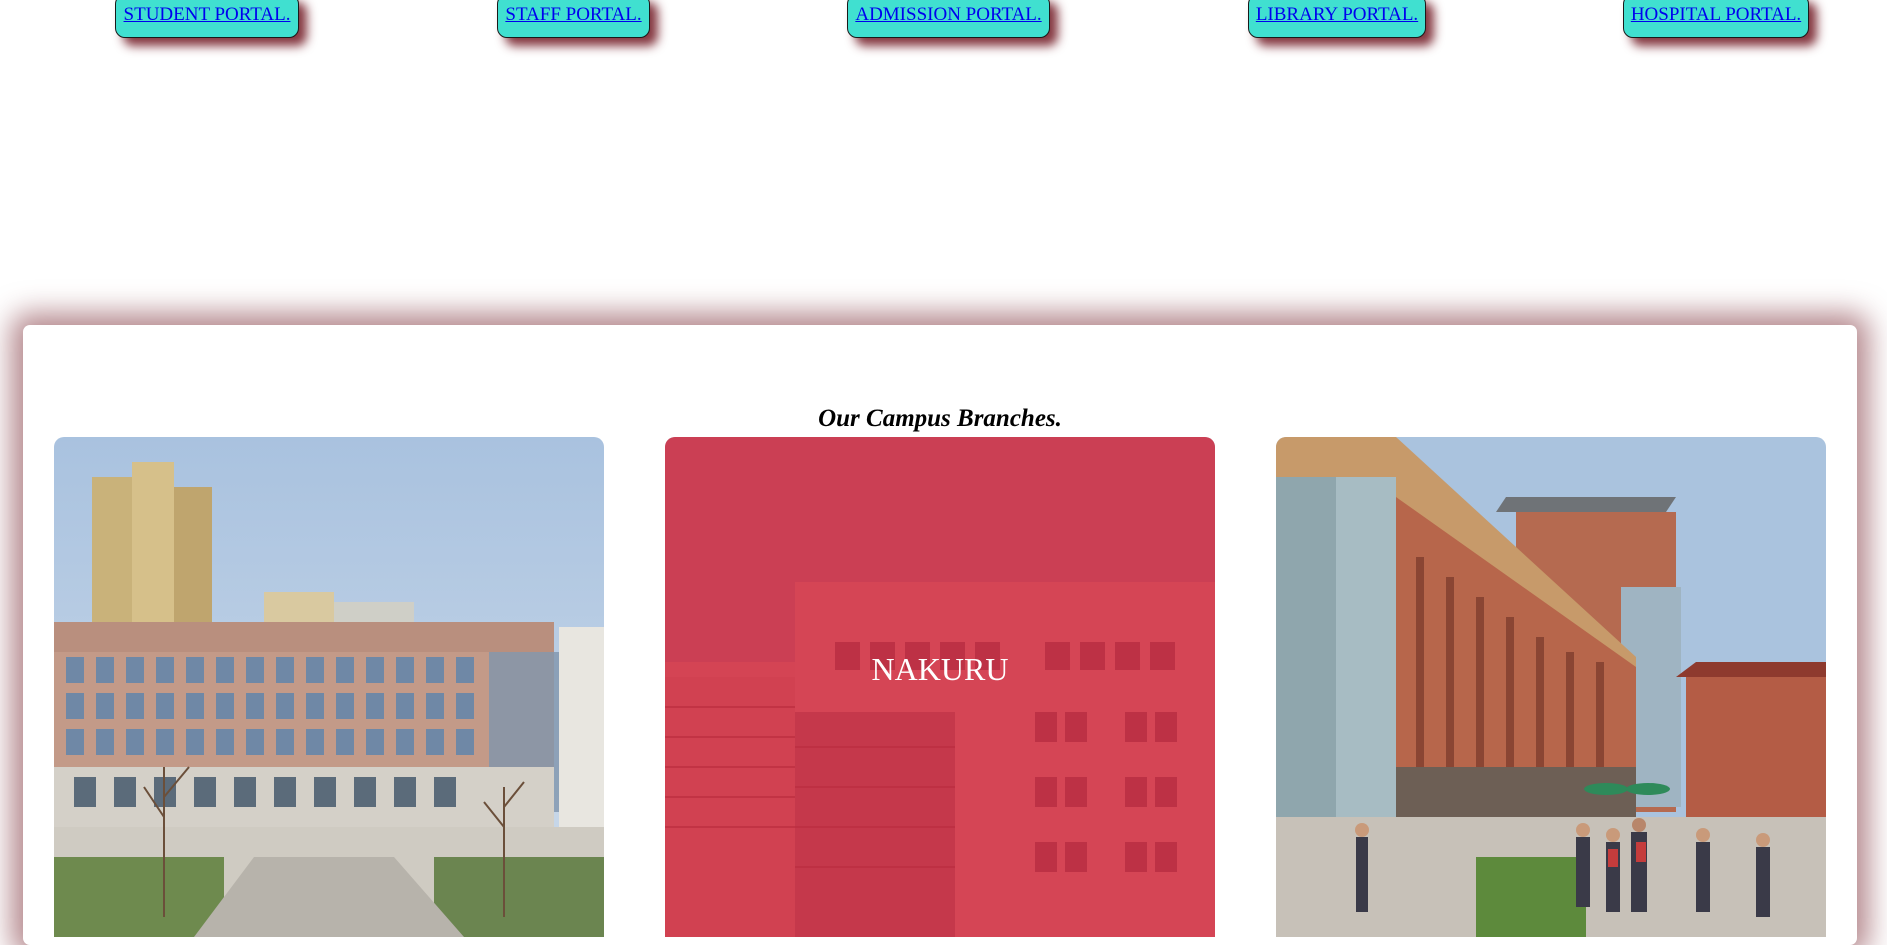 Image resolution: width=1887 pixels, height=945 pixels. What do you see at coordinates (940, 669) in the screenshot?
I see `branch-label-nakuru: NAKURU` at bounding box center [940, 669].